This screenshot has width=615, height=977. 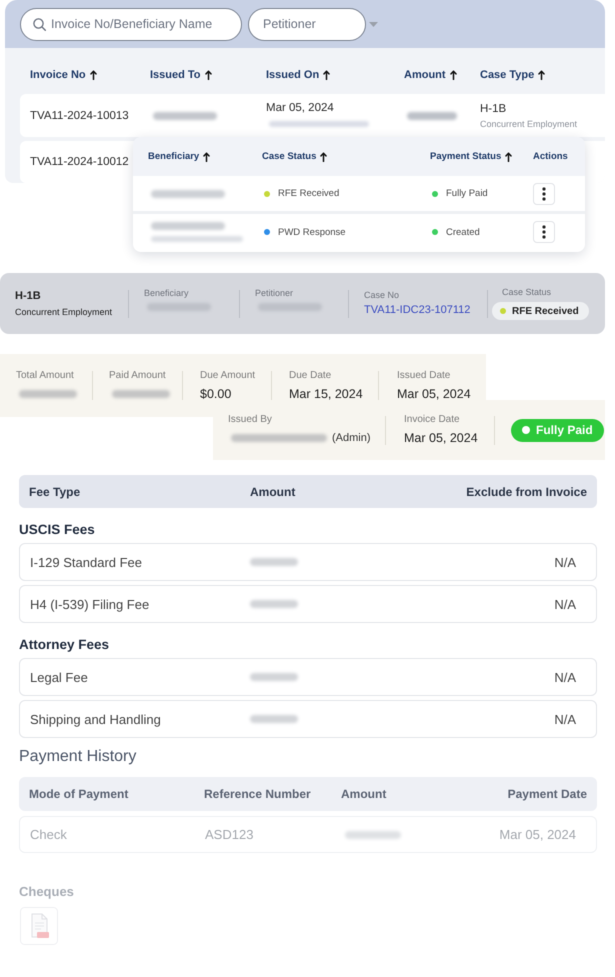 I want to click on field-label: Beneficiary, so click(x=167, y=293).